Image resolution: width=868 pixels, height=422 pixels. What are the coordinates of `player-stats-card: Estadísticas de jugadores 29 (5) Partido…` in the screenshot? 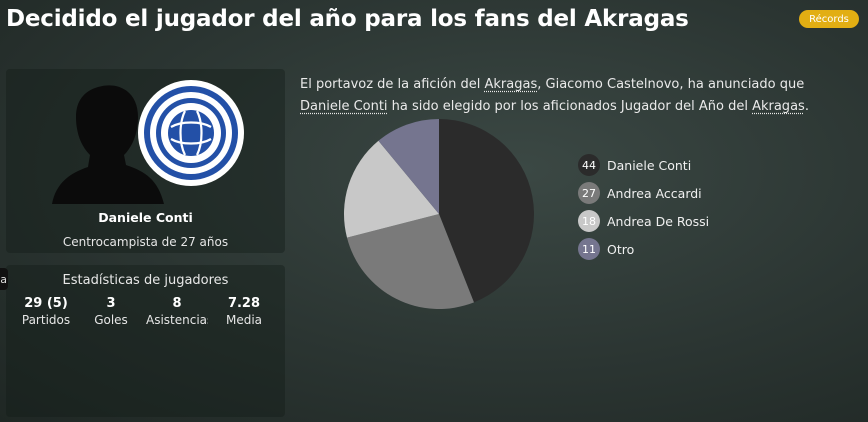 It's located at (145, 341).